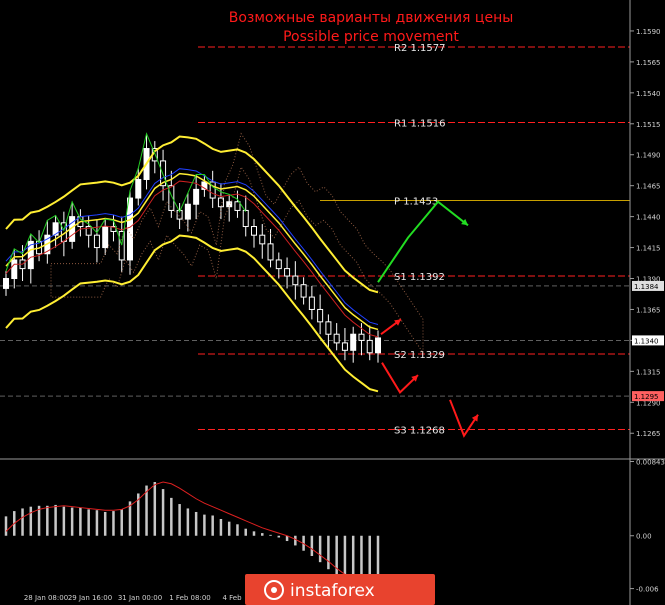 This screenshot has width=665, height=605. What do you see at coordinates (648, 372) in the screenshot?
I see `price-tick-label: 1.1315` at bounding box center [648, 372].